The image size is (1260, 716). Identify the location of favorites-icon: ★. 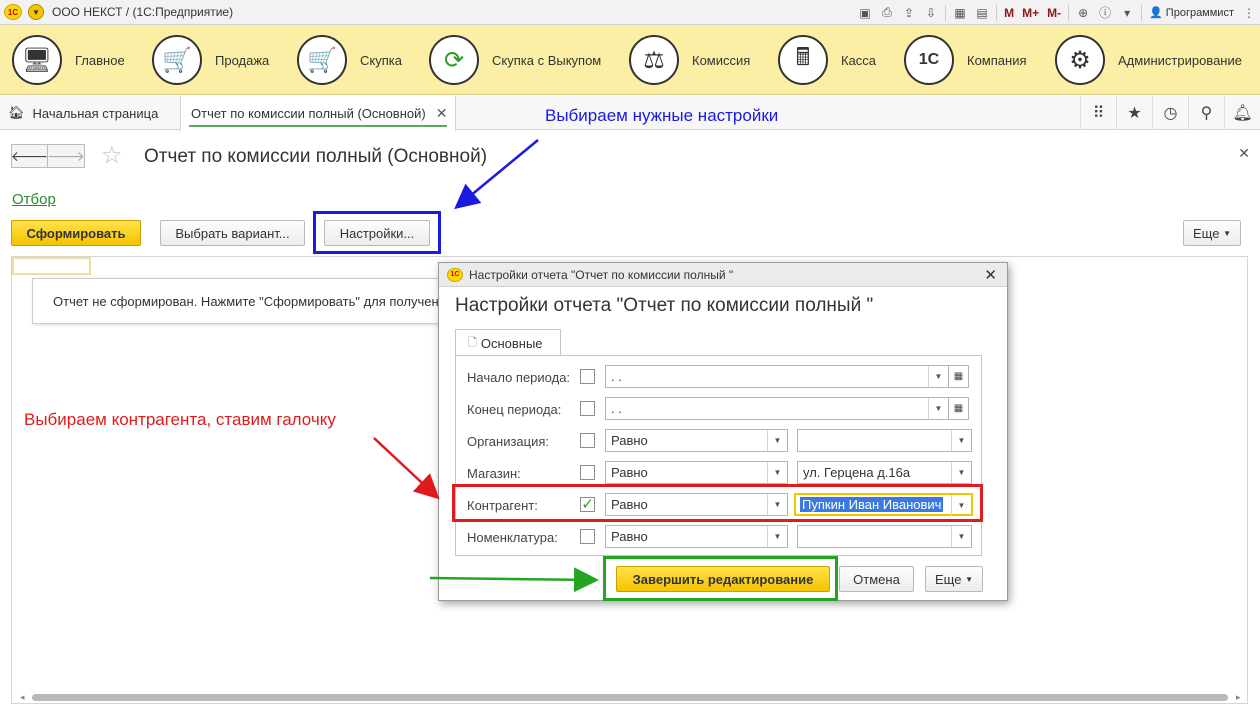
(1134, 113).